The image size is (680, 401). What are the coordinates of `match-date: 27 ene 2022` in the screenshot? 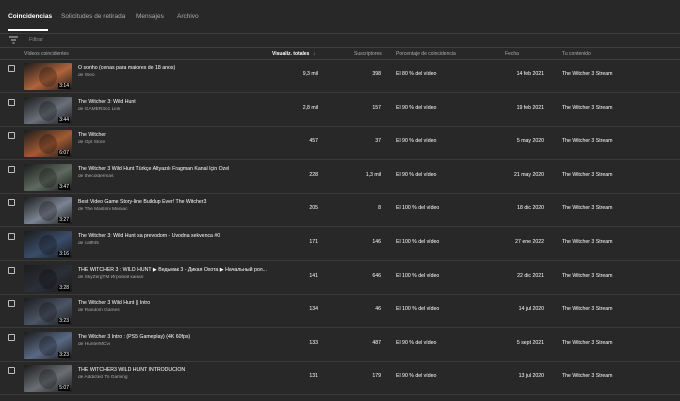 It's located at (529, 242).